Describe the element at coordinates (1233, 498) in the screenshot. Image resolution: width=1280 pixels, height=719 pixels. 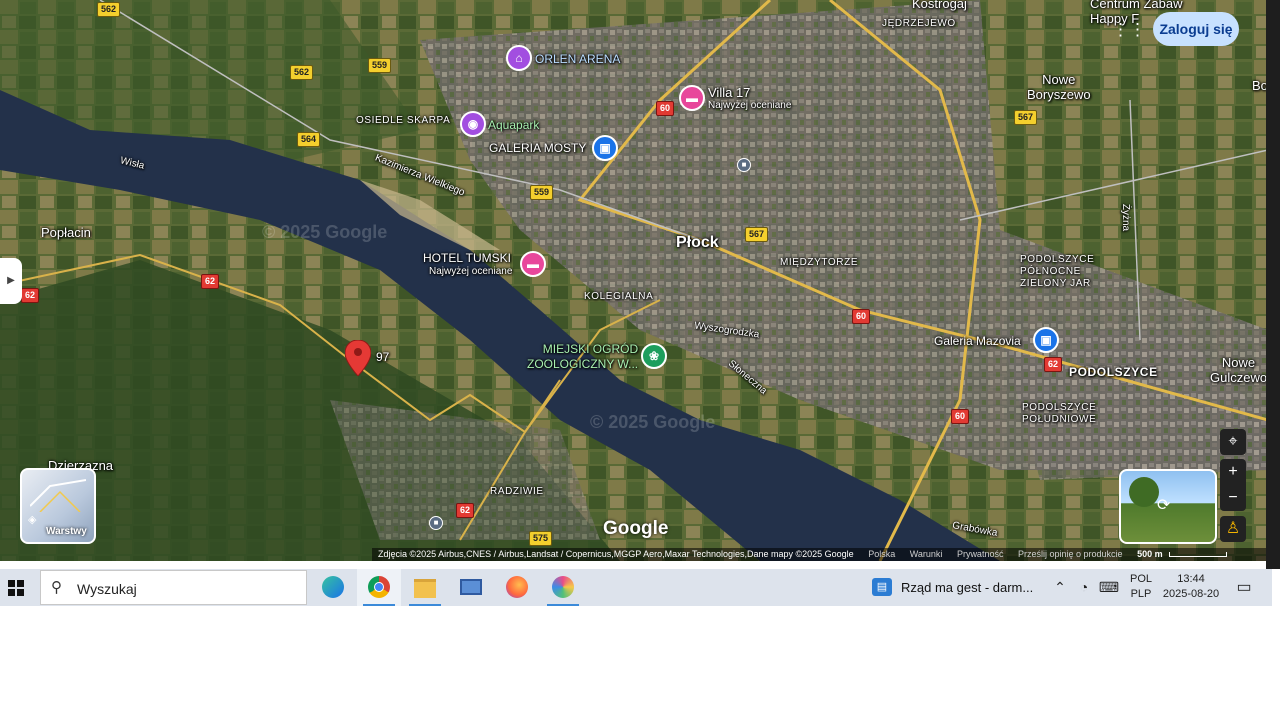
I see `zoom-out-button: −` at that location.